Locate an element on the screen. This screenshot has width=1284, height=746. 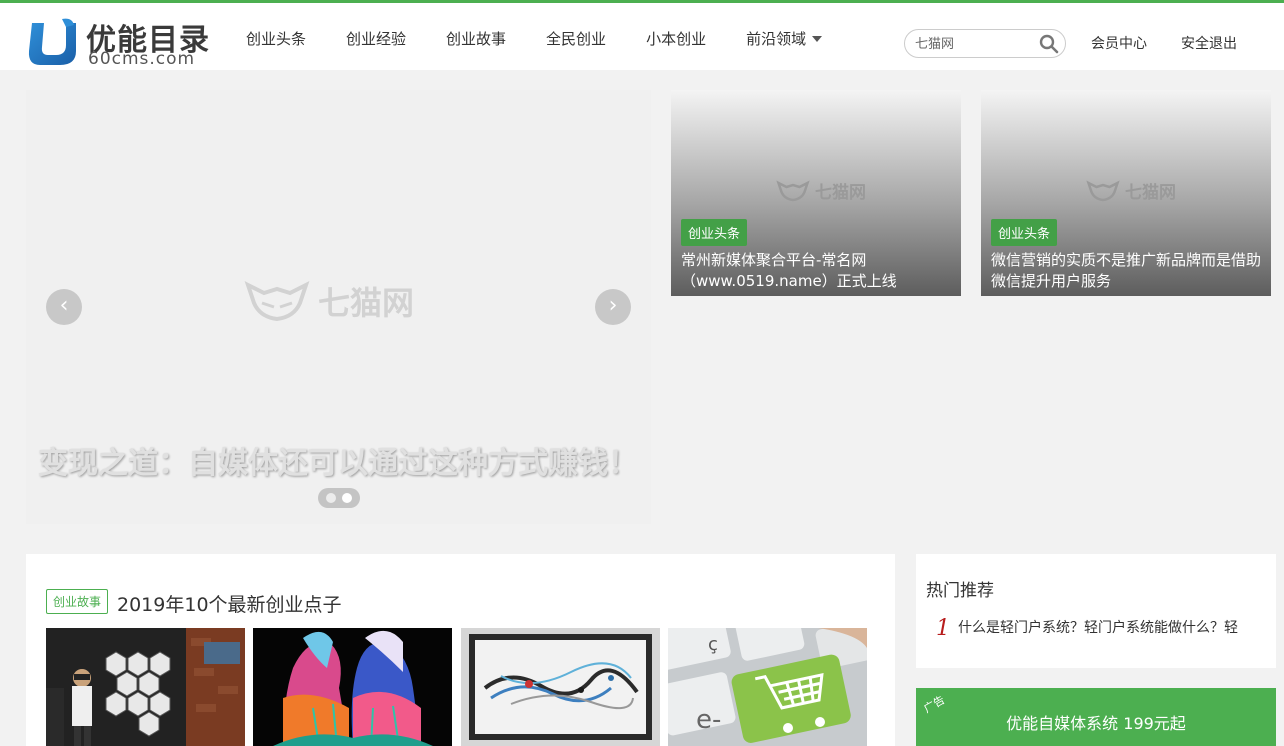
article-thumb-ecommerce: ç e- is located at coordinates (767, 687).